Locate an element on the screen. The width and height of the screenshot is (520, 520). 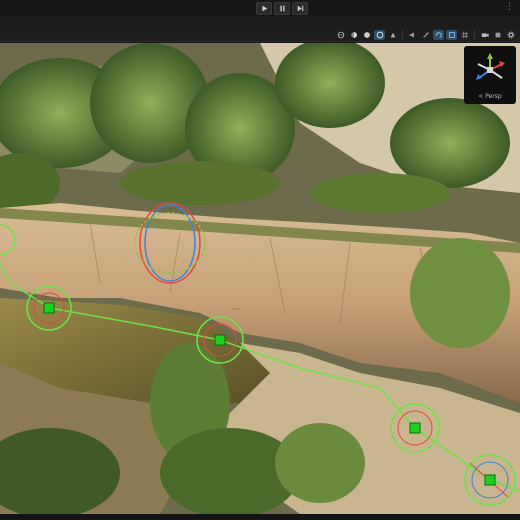
play-icon is located at coordinates (264, 8).